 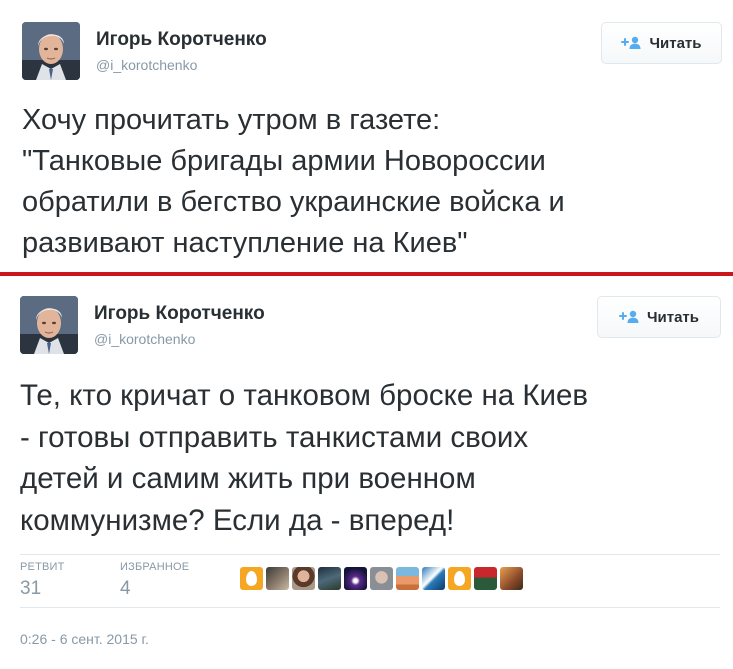 I want to click on tweet-timestamp: 0:26 - 6 сент. 2015 г., so click(x=84, y=639).